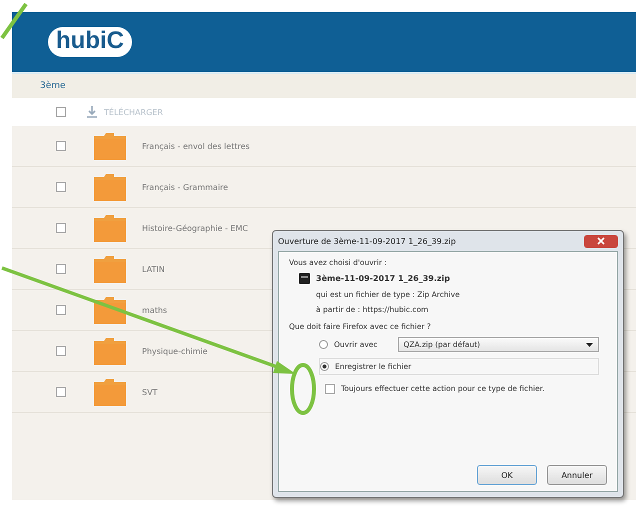 The image size is (636, 512). What do you see at coordinates (330, 389) in the screenshot?
I see `always-checkbox` at bounding box center [330, 389].